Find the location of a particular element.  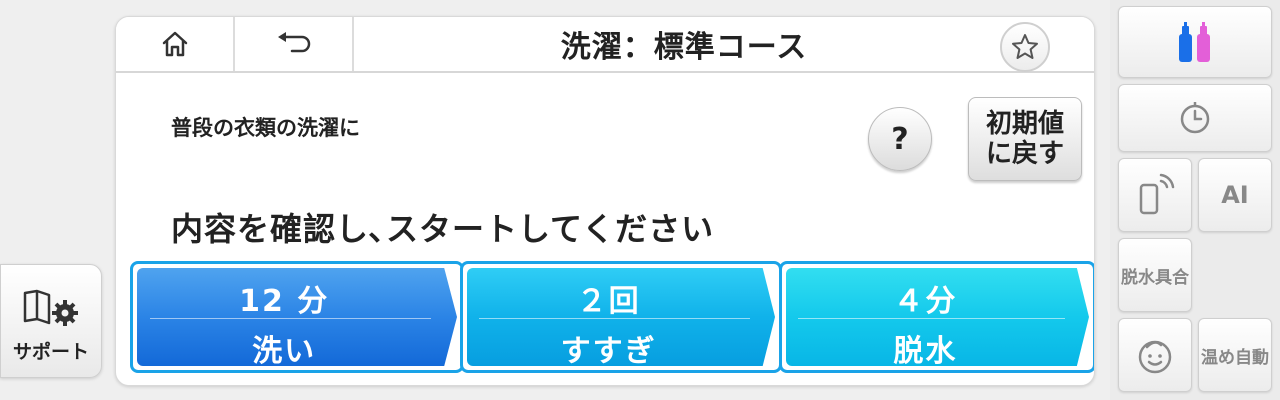

timer-button is located at coordinates (1195, 118).